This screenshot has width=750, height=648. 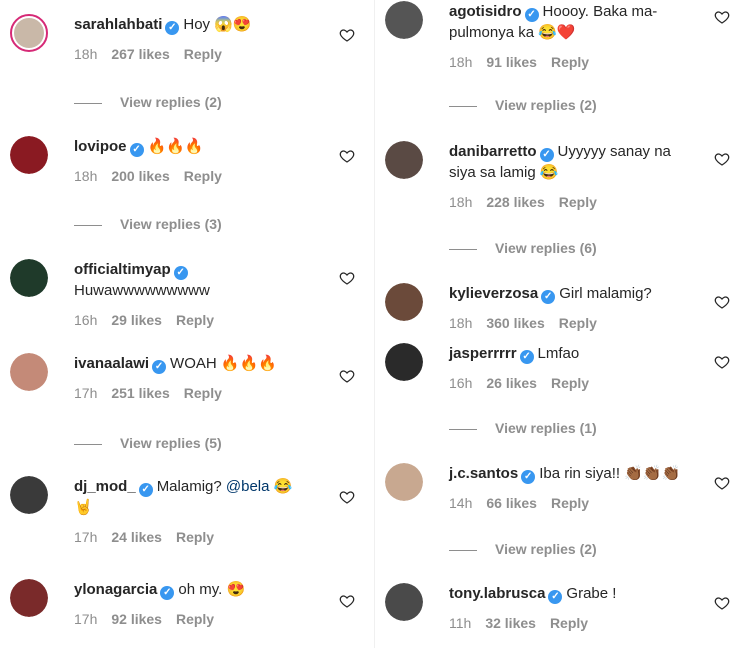 I want to click on view-replies-button: View replies (1), so click(x=523, y=428).